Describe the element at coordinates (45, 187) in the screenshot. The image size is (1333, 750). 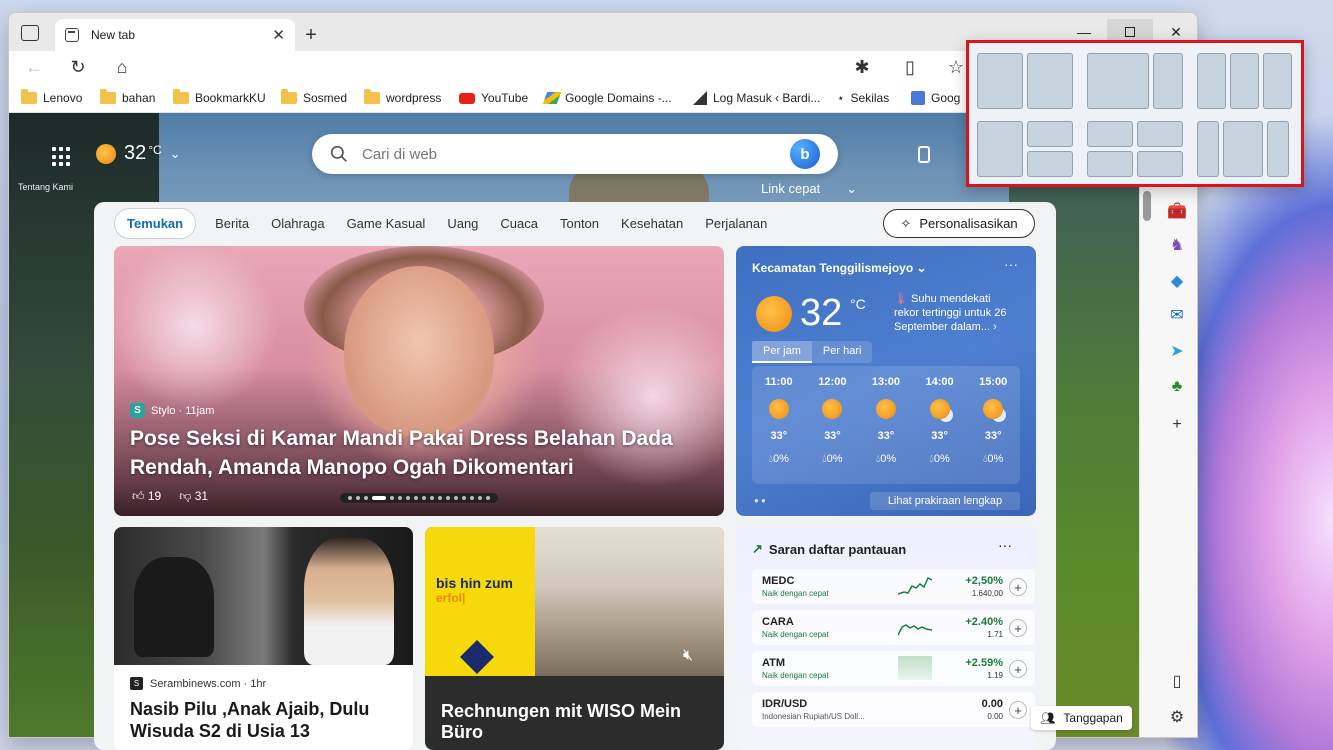
I see `about-label: Tentang Kami` at that location.